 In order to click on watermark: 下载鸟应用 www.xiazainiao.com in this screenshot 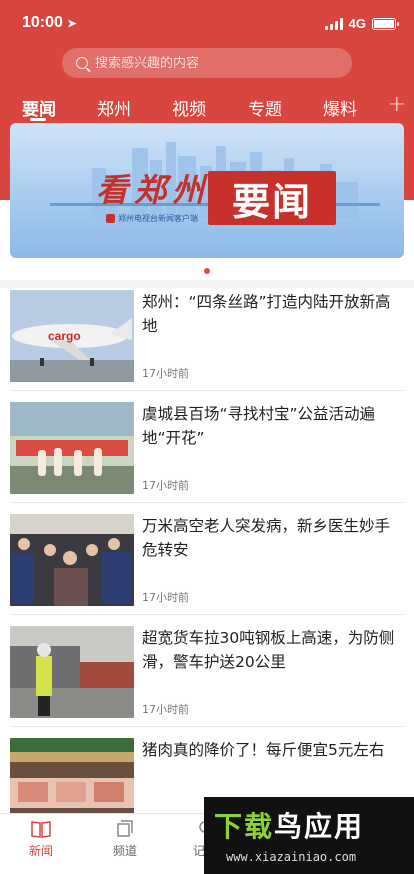, I will do `click(309, 835)`.